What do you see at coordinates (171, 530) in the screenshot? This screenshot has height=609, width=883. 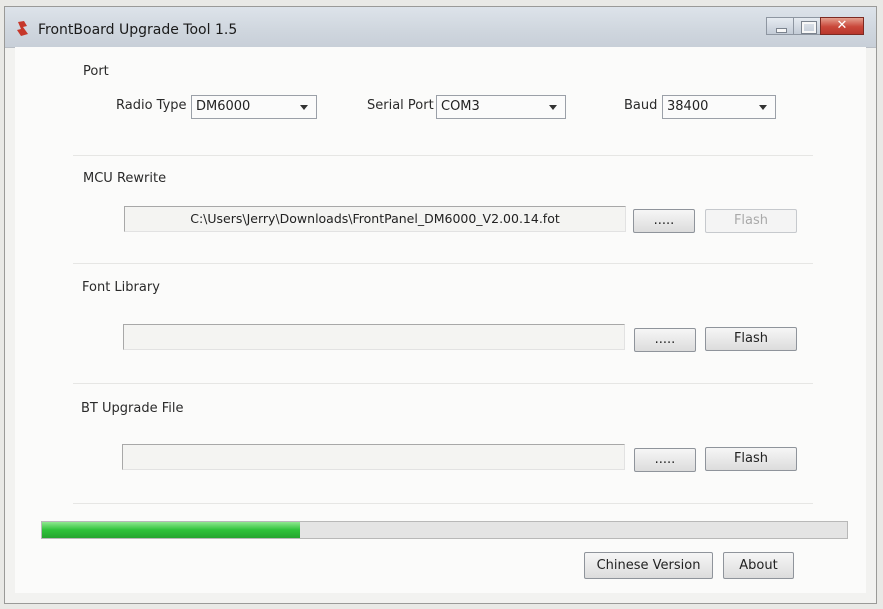 I see `progress-bar-fill` at bounding box center [171, 530].